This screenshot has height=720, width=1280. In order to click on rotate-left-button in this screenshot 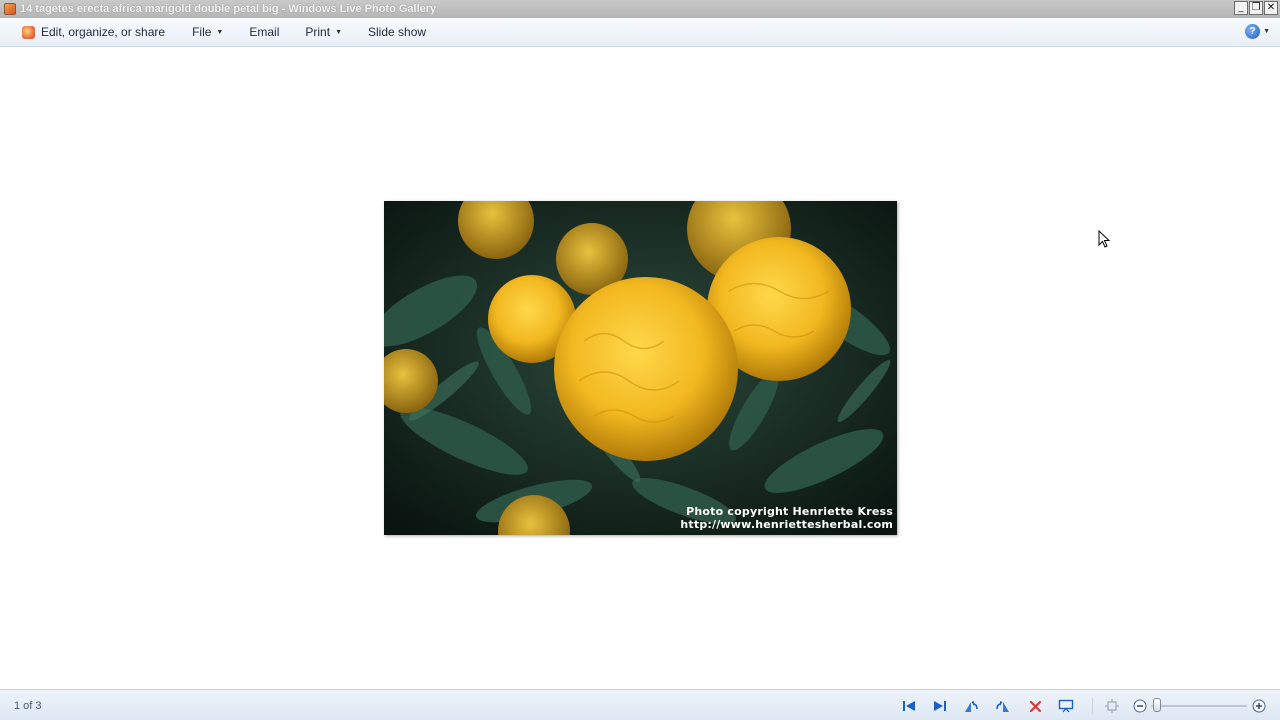, I will do `click(971, 706)`.